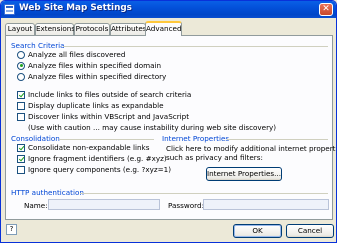 The image size is (337, 243). I want to click on tab-layout: Layout, so click(20, 29).